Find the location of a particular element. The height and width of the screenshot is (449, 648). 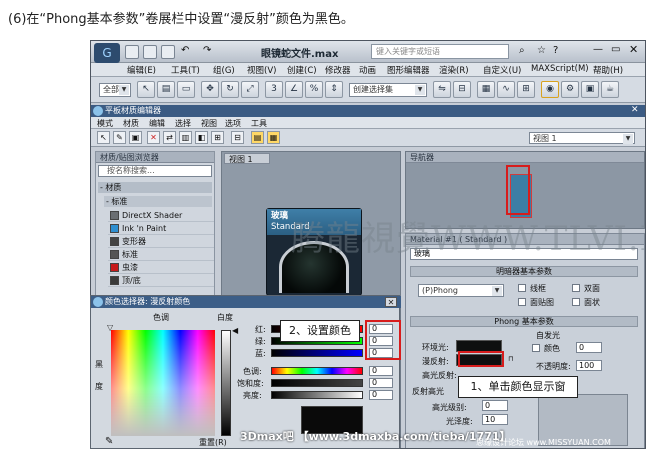

curve-editor-button: ∿ is located at coordinates (506, 89).